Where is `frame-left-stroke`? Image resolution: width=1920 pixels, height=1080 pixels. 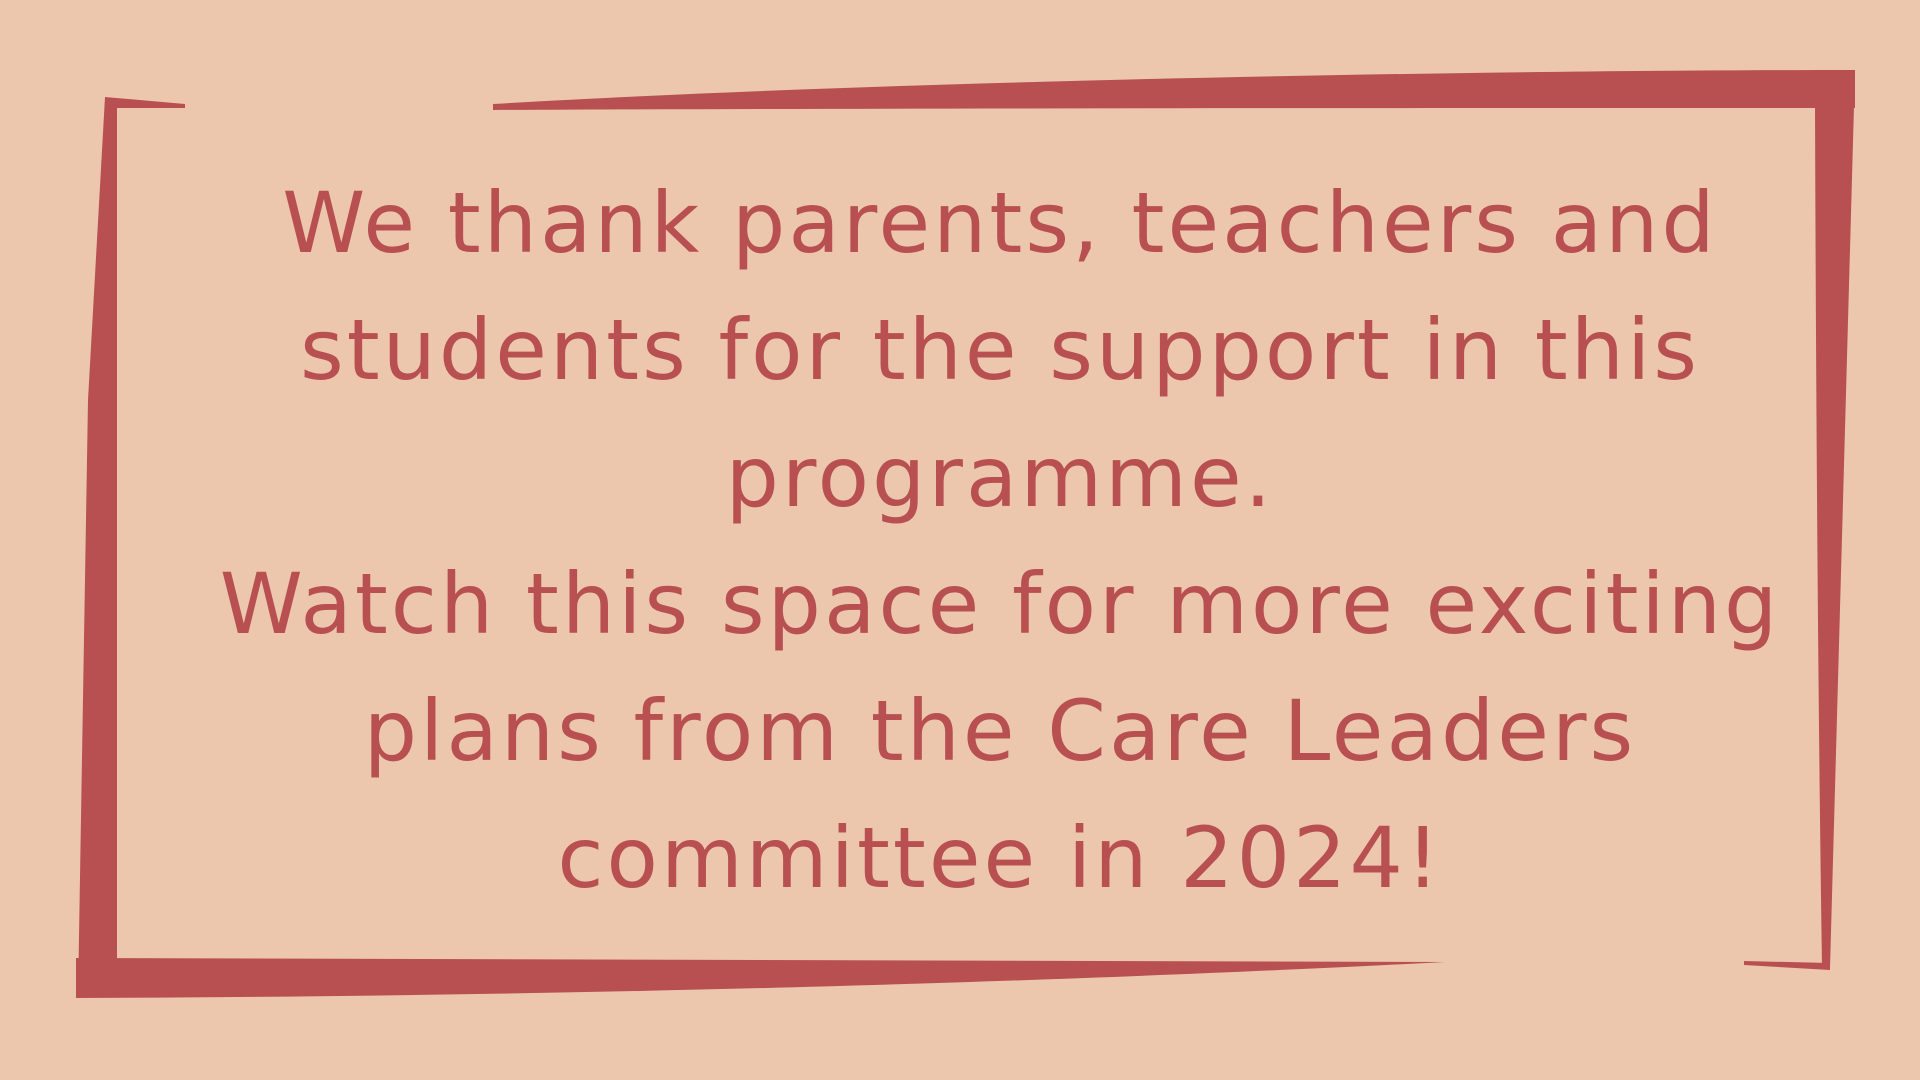
frame-left-stroke is located at coordinates (97, 546).